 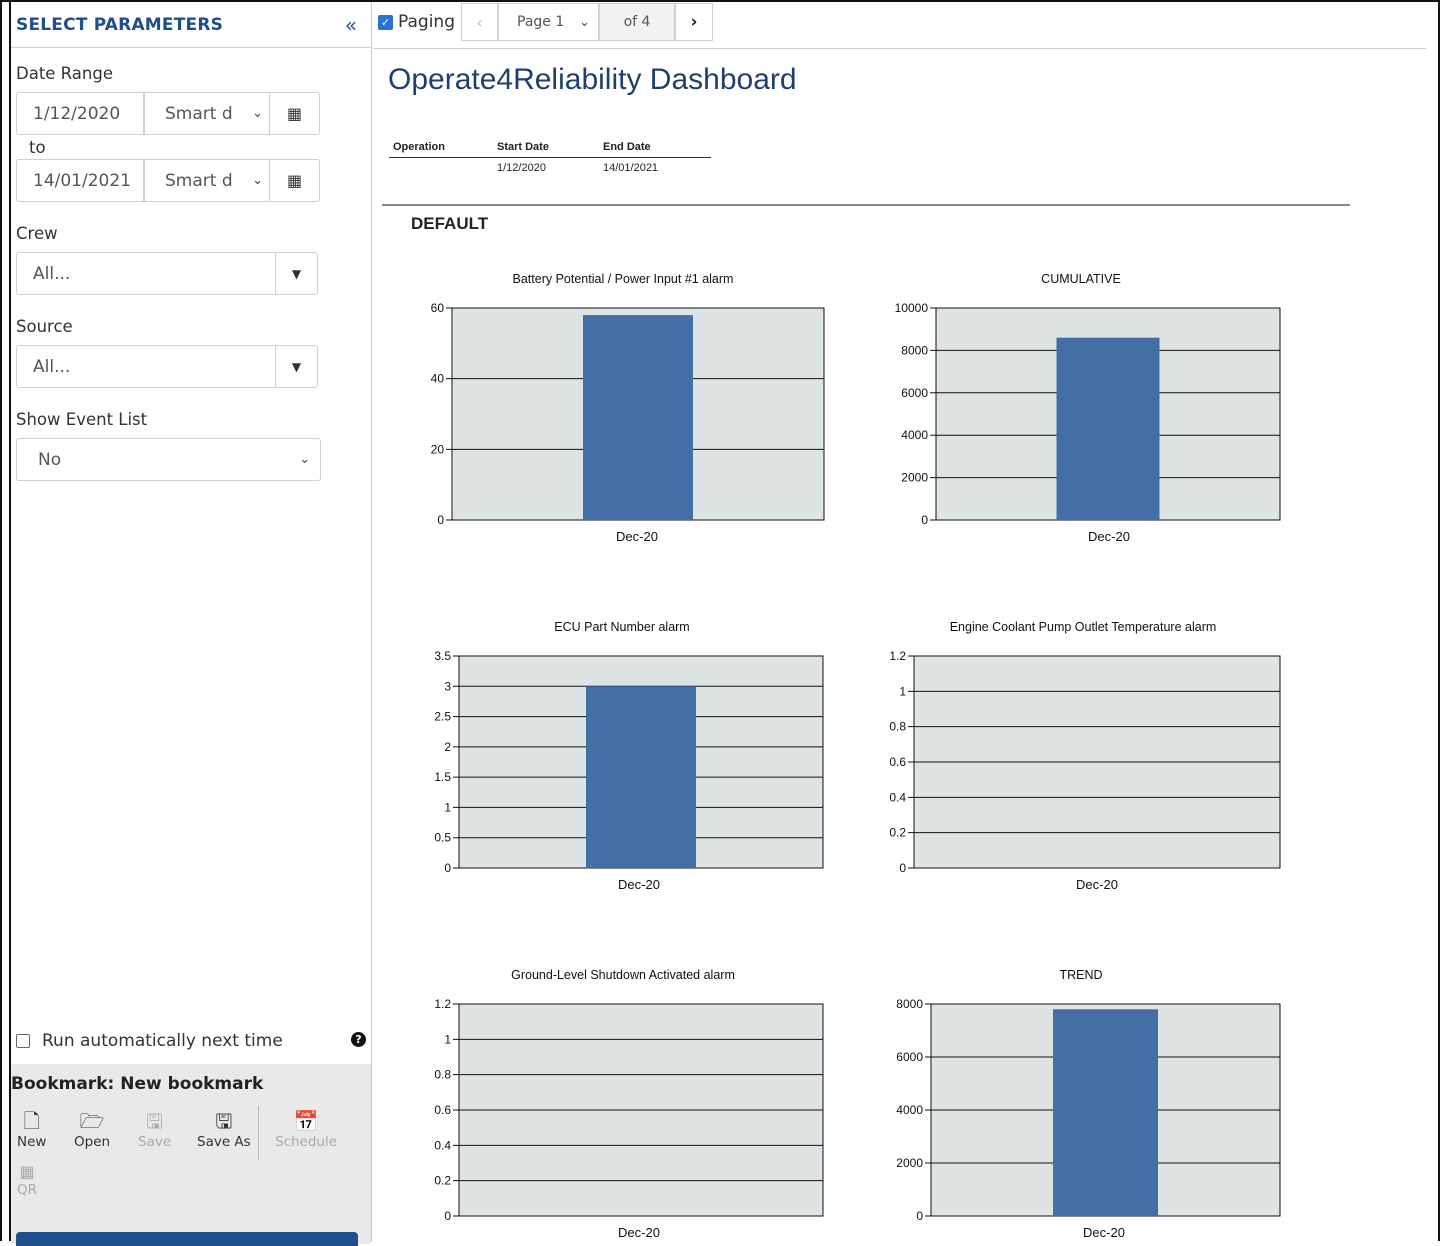 I want to click on end-calendar-button: ▦, so click(x=294, y=180).